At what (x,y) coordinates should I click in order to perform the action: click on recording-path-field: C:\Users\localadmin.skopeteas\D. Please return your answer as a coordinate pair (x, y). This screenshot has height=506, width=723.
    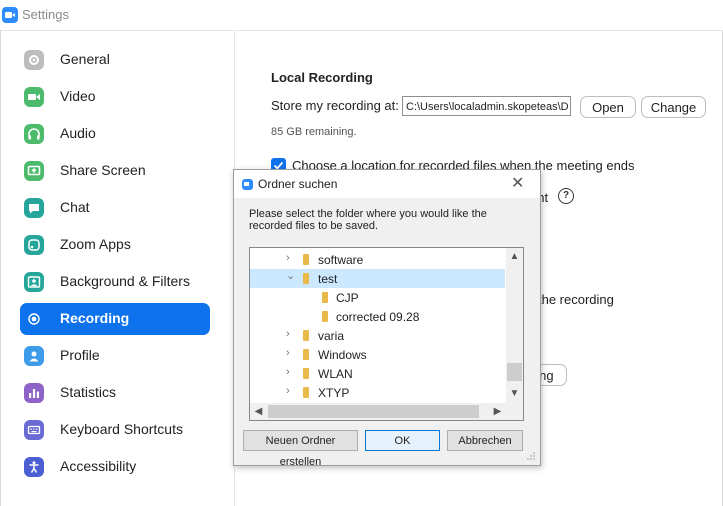
    Looking at the image, I should click on (486, 106).